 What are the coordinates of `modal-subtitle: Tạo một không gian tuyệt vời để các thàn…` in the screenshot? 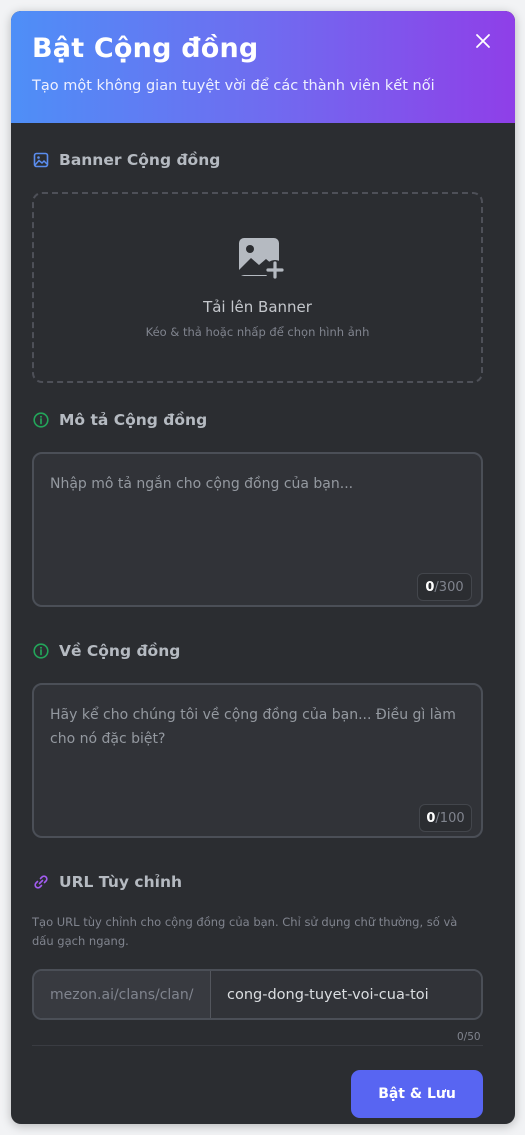 It's located at (233, 86).